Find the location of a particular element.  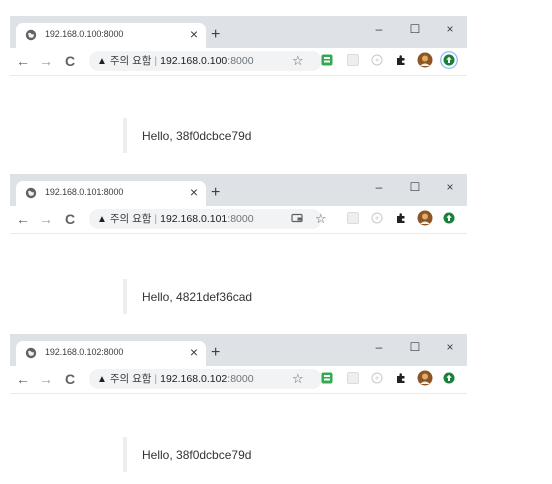

tab-strip: 192.168.0.102:8000 × + – ☐ × is located at coordinates (238, 350).